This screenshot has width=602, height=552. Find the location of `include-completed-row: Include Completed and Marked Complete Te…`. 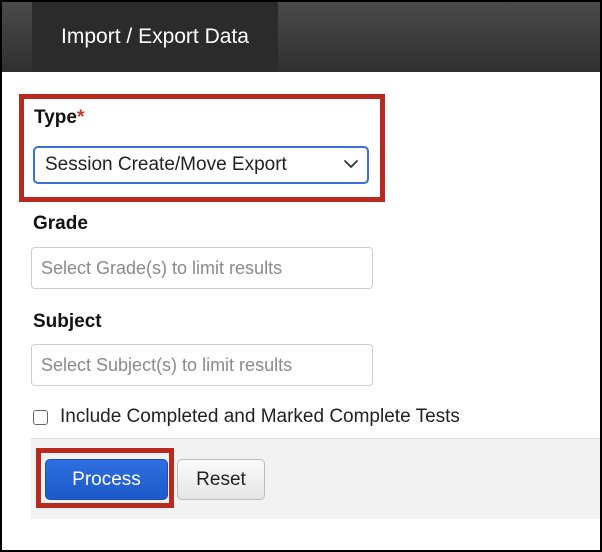

include-completed-row: Include Completed and Marked Complete Te… is located at coordinates (246, 417).